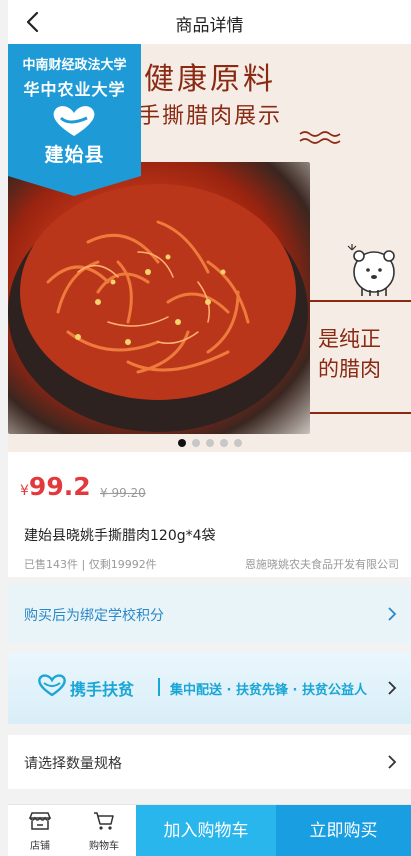 The image size is (411, 856). I want to click on cart-label: 购物车, so click(104, 846).